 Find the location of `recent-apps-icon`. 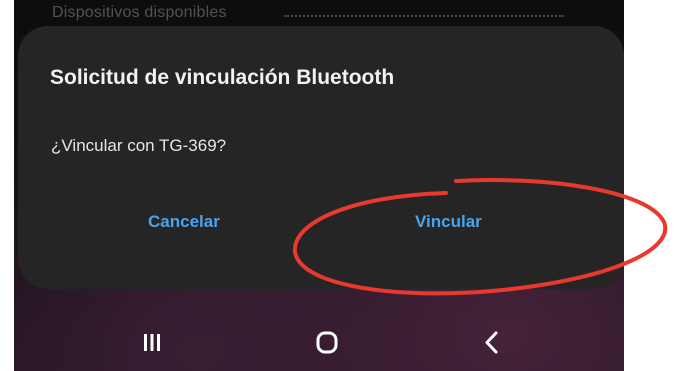

recent-apps-icon is located at coordinates (152, 342).